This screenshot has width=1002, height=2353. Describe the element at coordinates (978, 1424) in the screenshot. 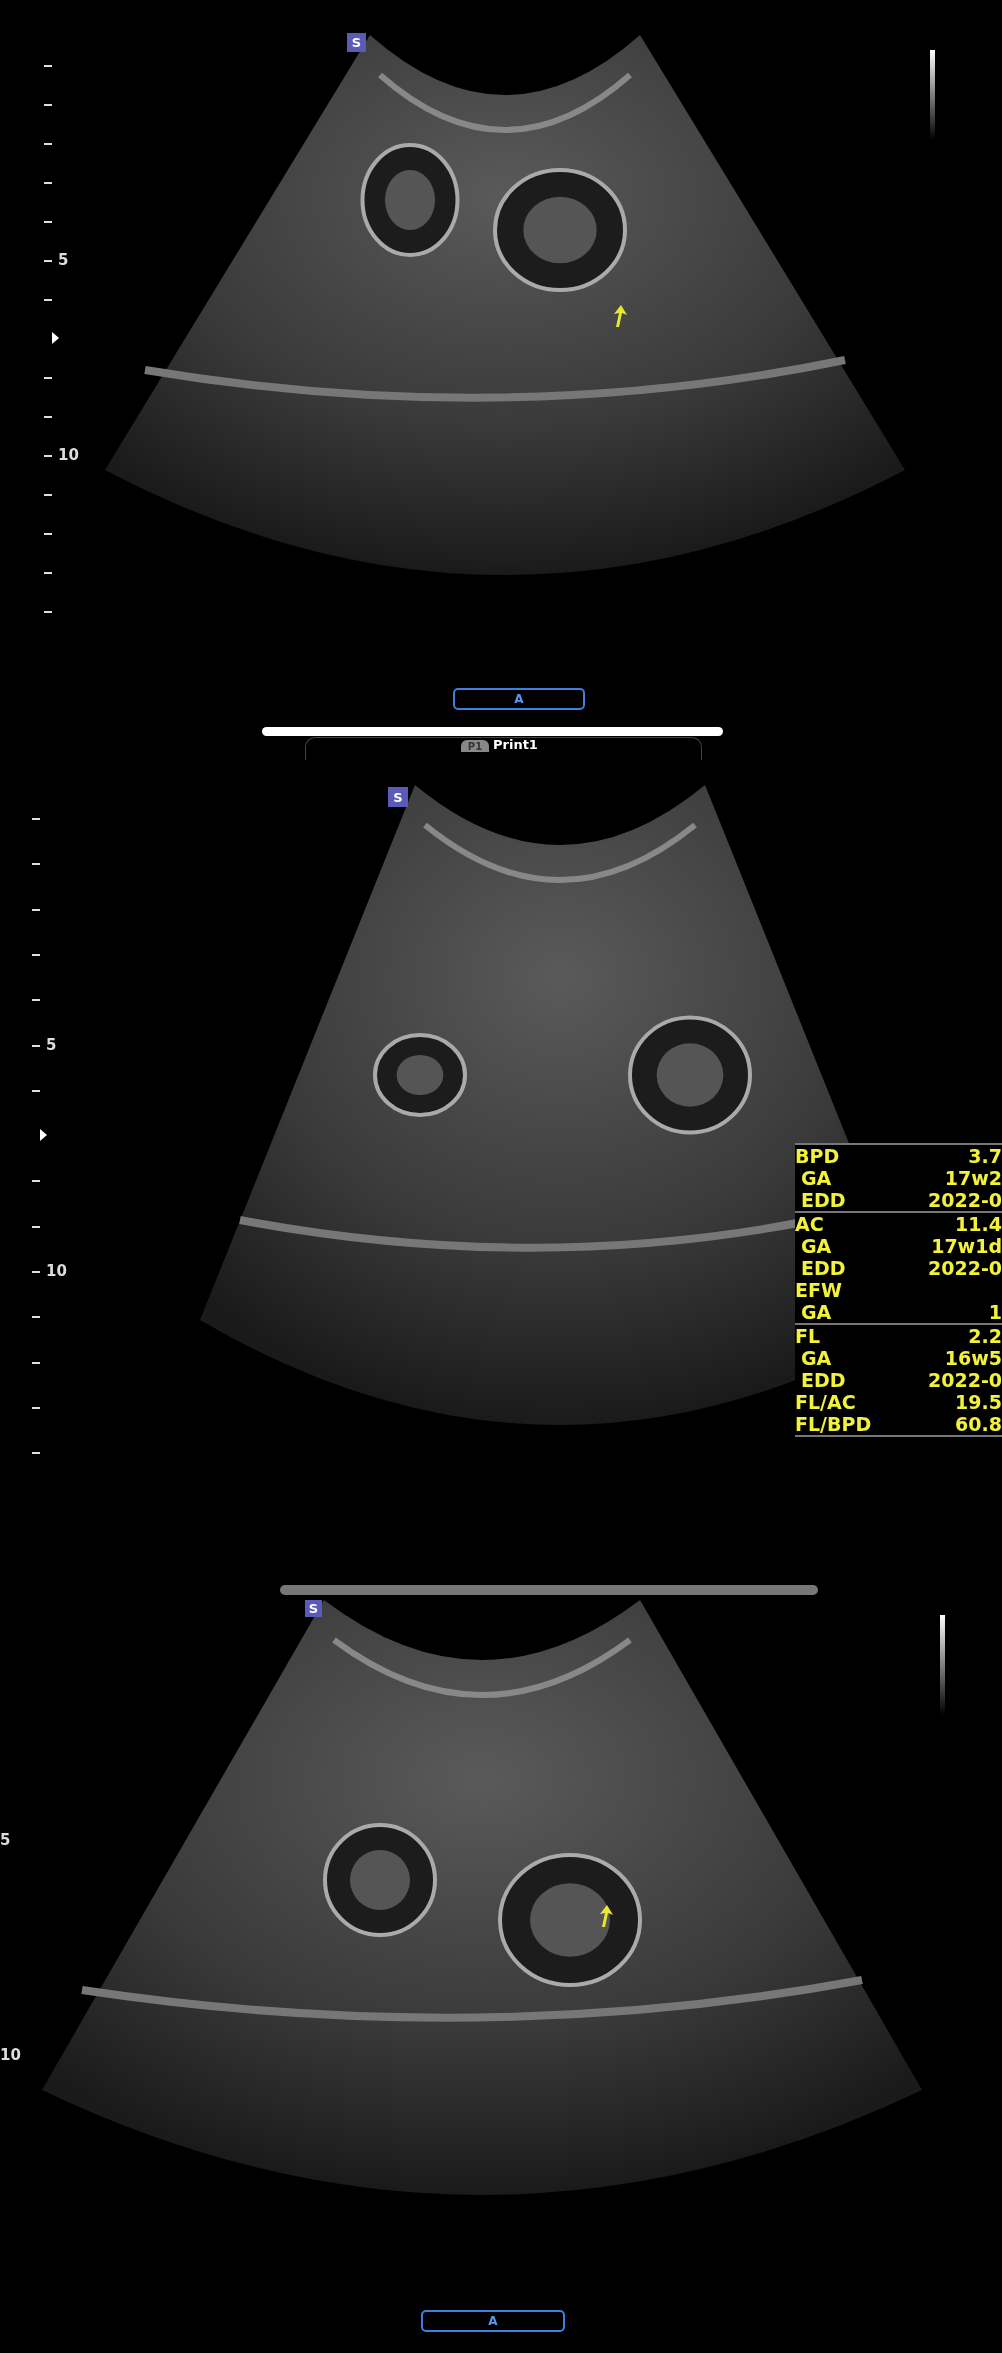

I see `measurement-value: 60.8` at that location.